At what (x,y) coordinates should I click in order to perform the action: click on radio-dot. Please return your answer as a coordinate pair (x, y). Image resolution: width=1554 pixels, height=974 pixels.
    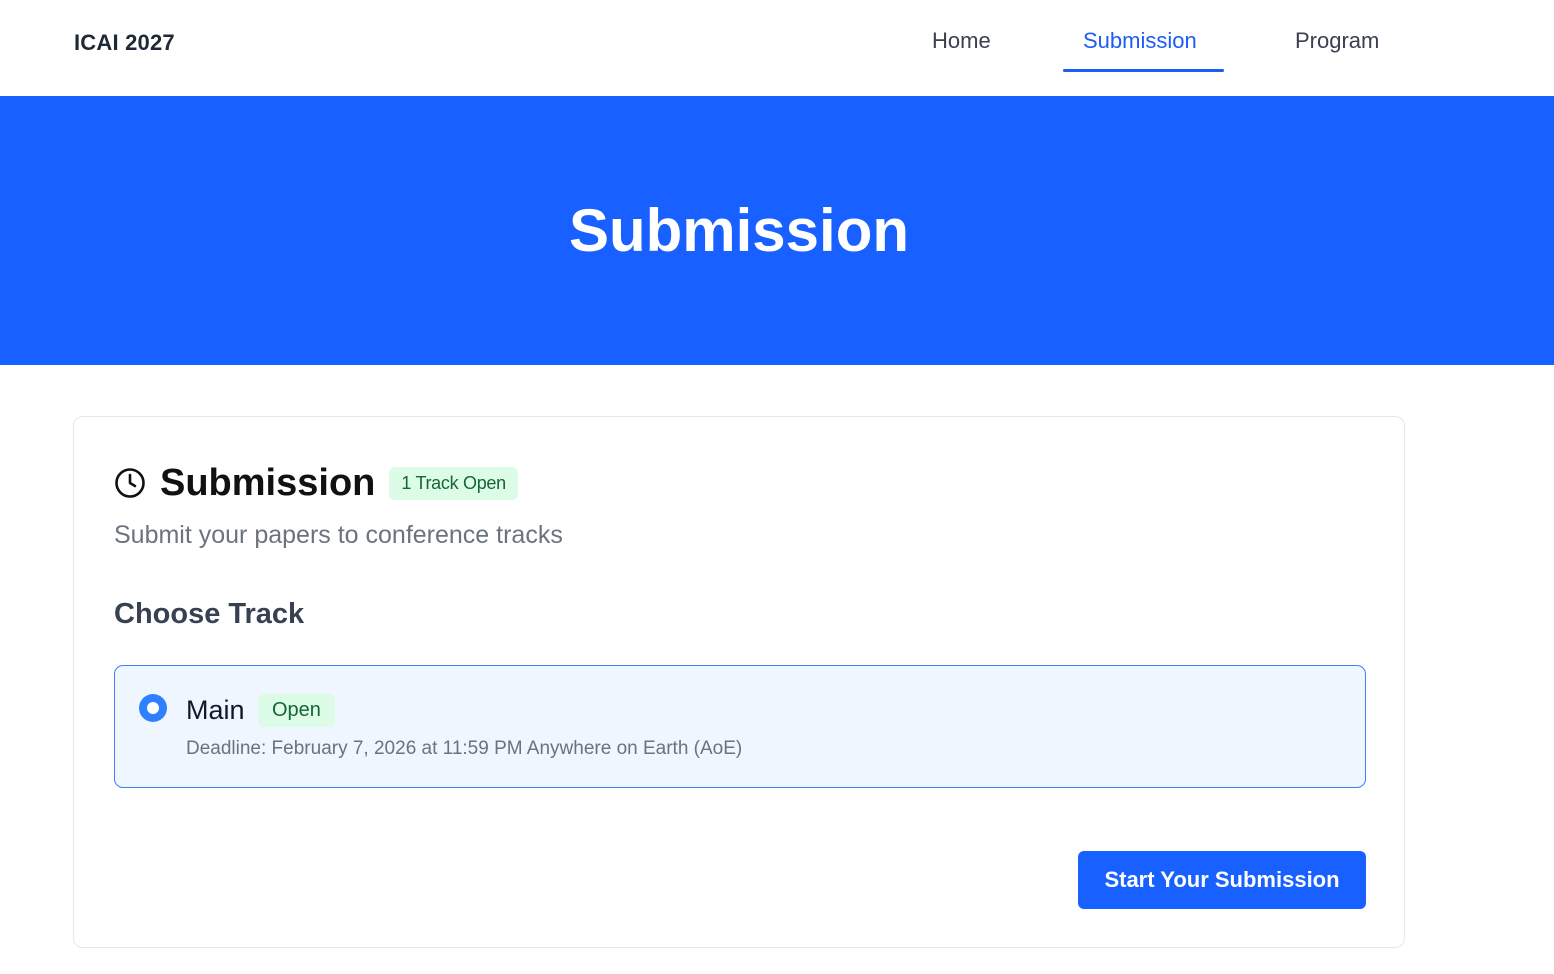
    Looking at the image, I should click on (153, 708).